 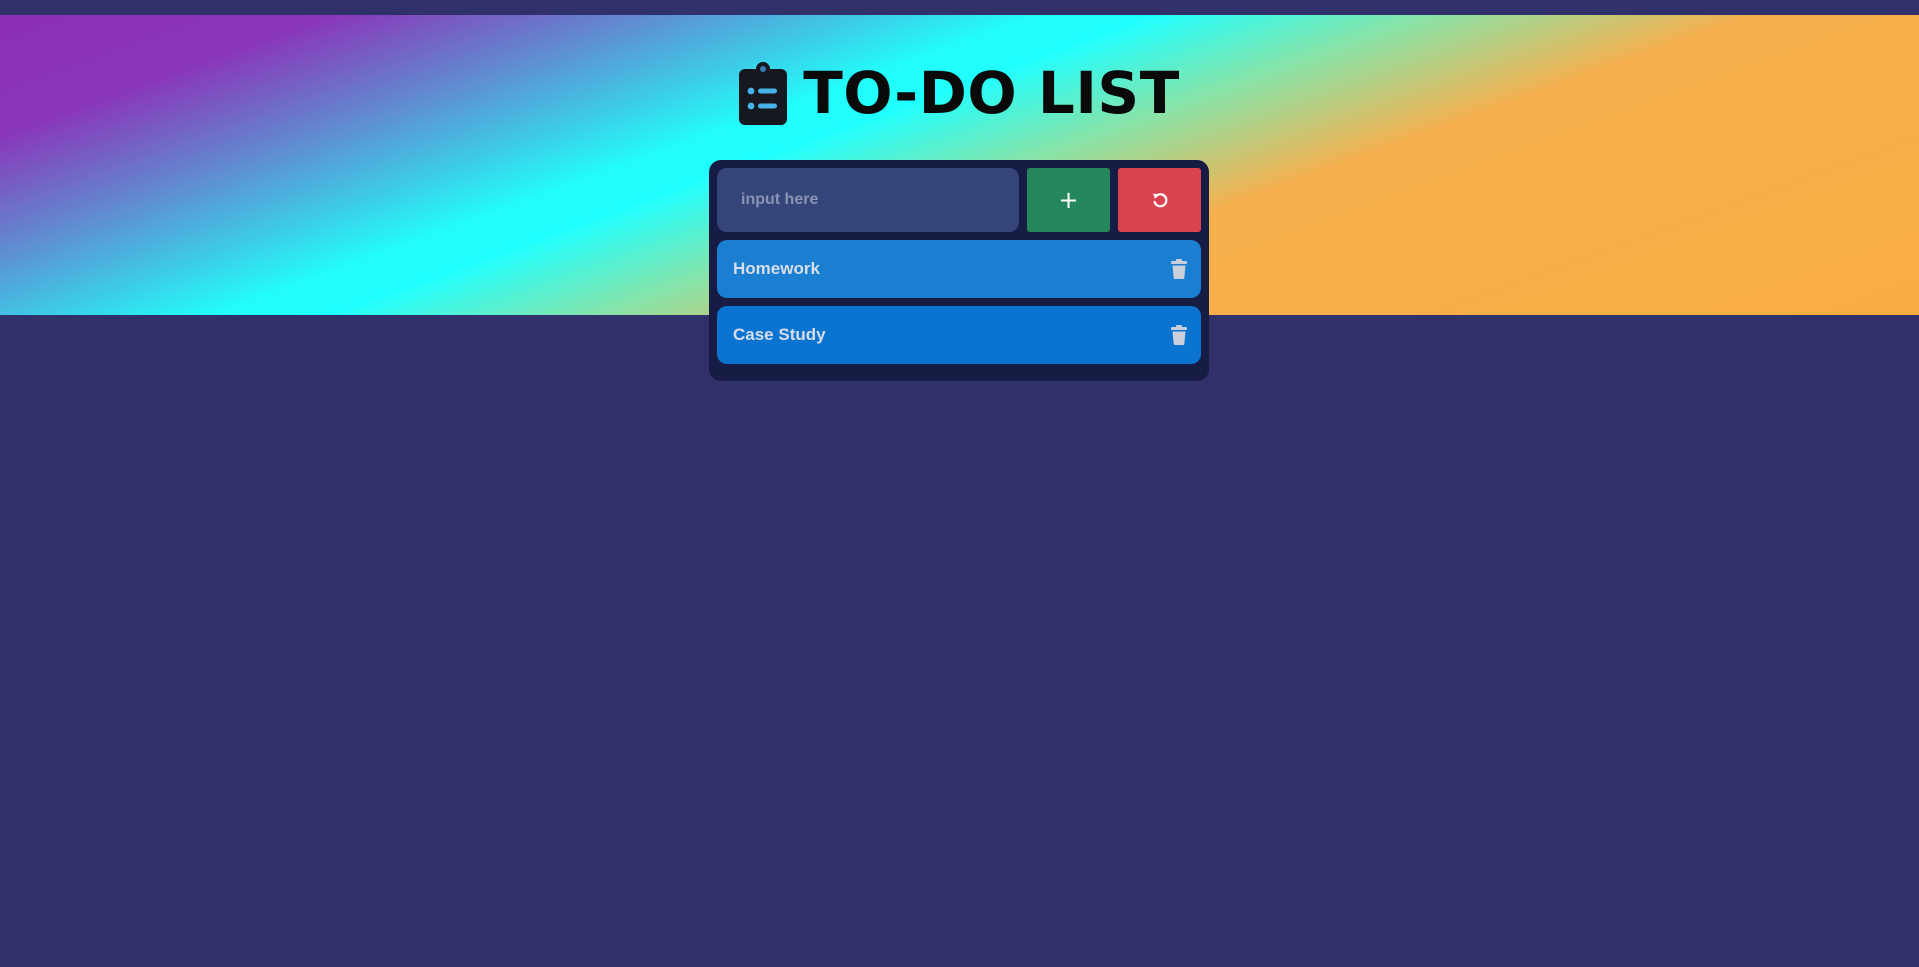 I want to click on todo-item-label: Case Study, so click(x=779, y=334).